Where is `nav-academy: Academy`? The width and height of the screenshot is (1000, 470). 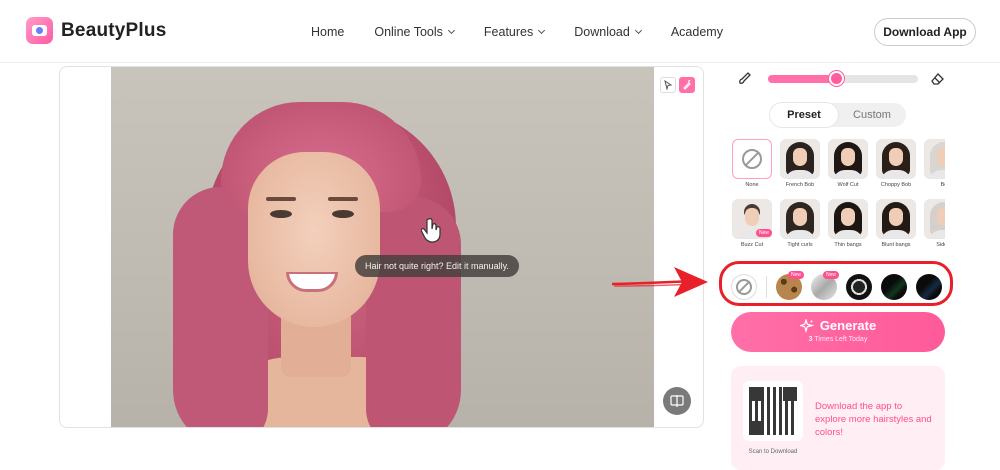
nav-academy: Academy is located at coordinates (697, 32).